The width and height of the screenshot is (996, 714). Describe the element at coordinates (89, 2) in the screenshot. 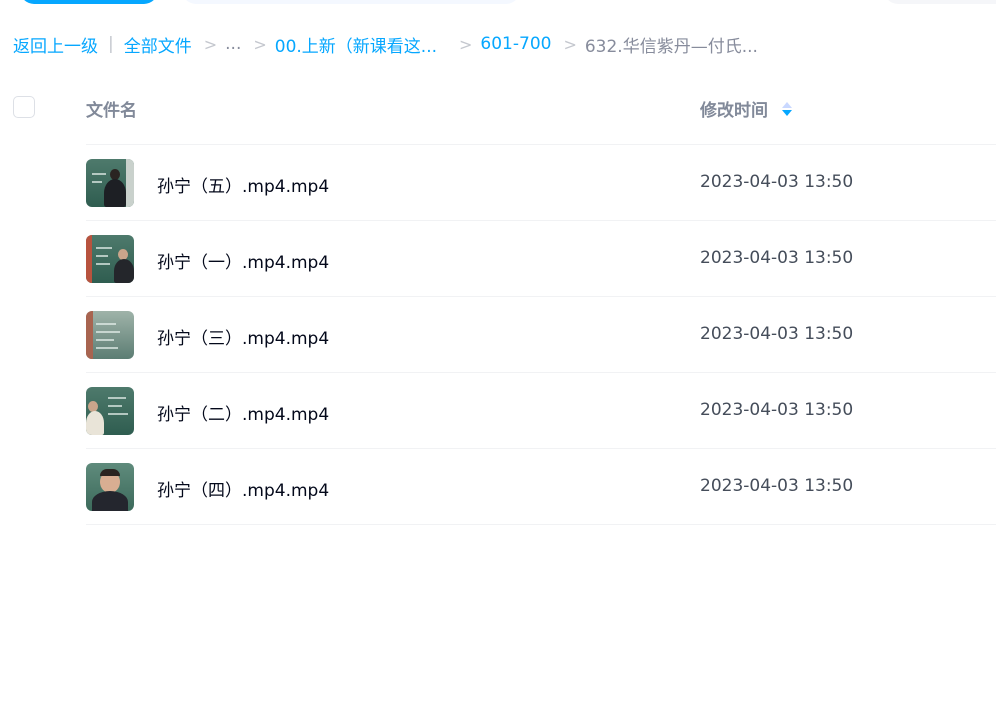

I see `upload-button` at that location.